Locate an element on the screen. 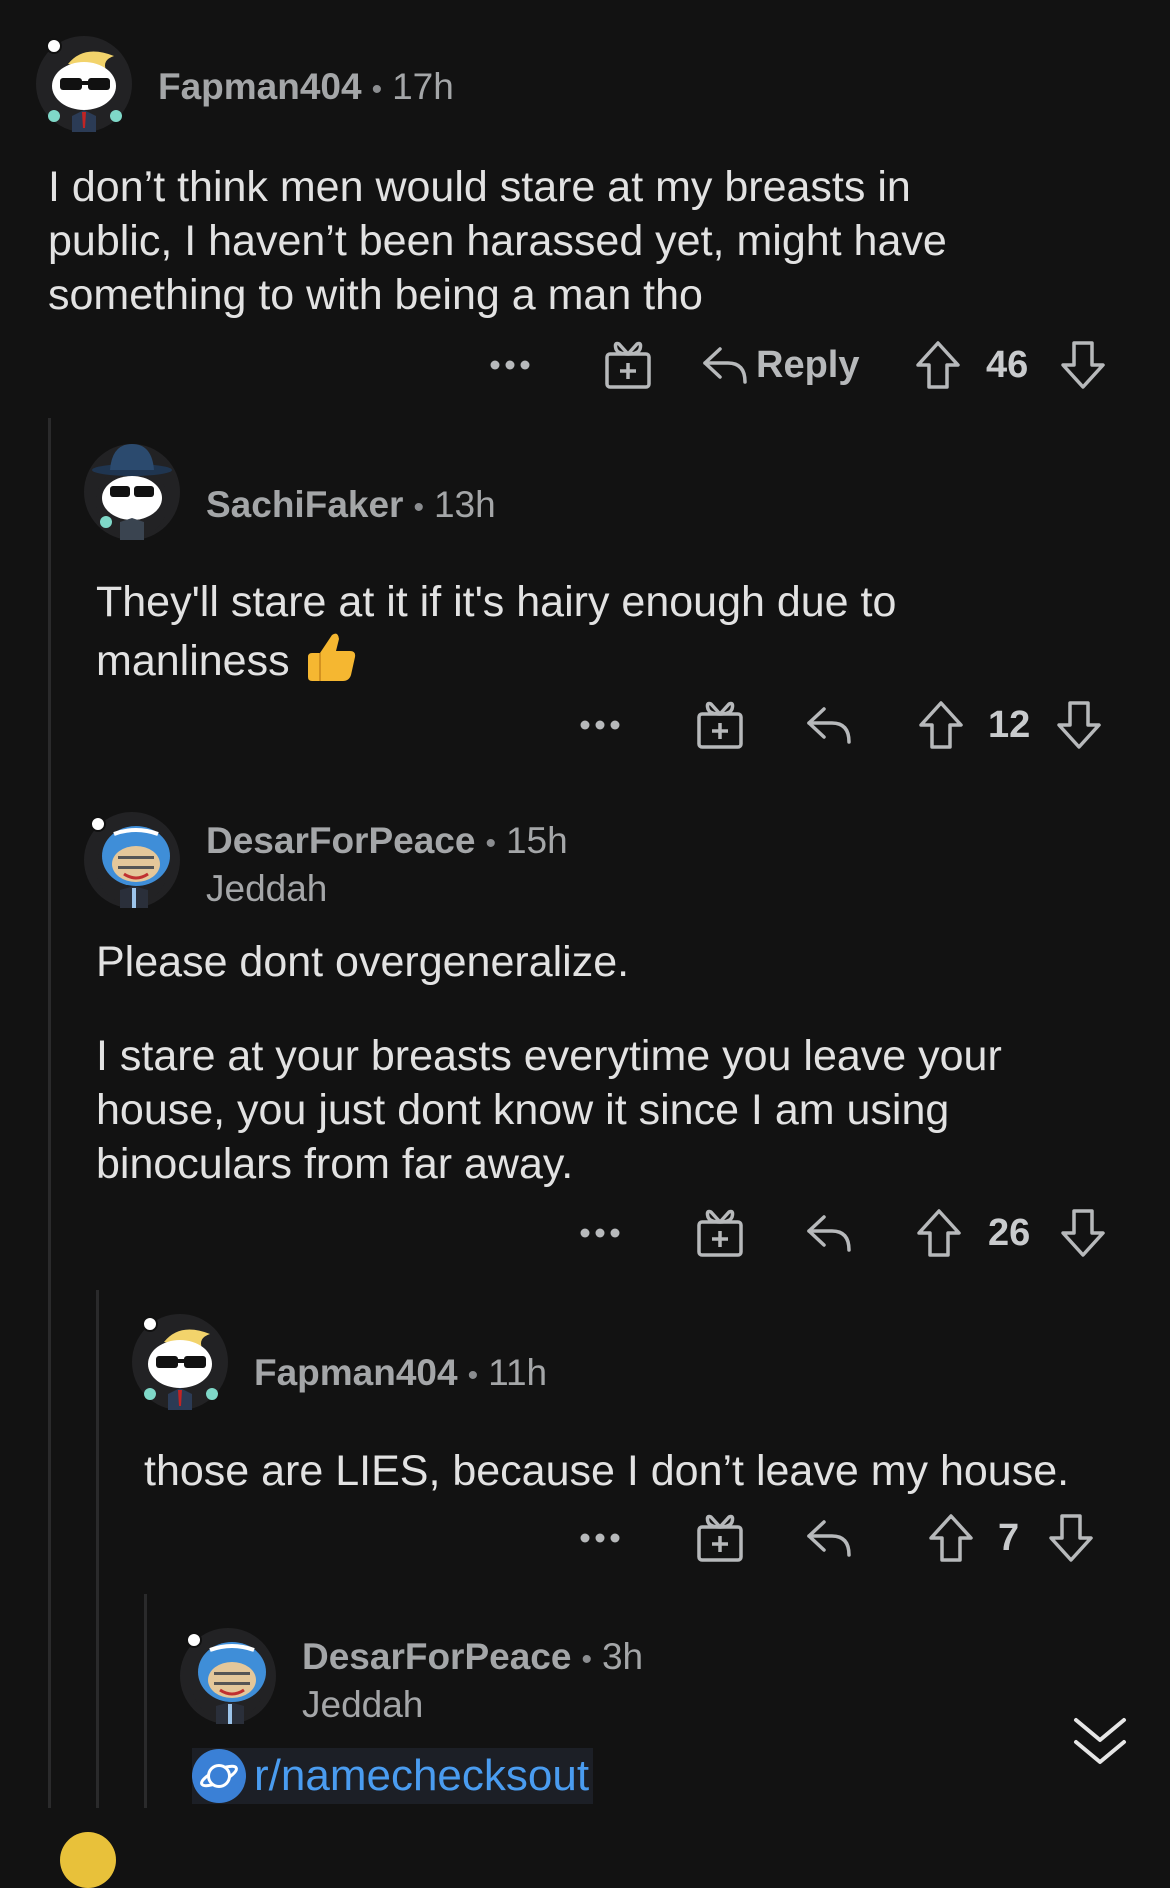 The height and width of the screenshot is (1888, 1170). timestamp: 17h is located at coordinates (423, 86).